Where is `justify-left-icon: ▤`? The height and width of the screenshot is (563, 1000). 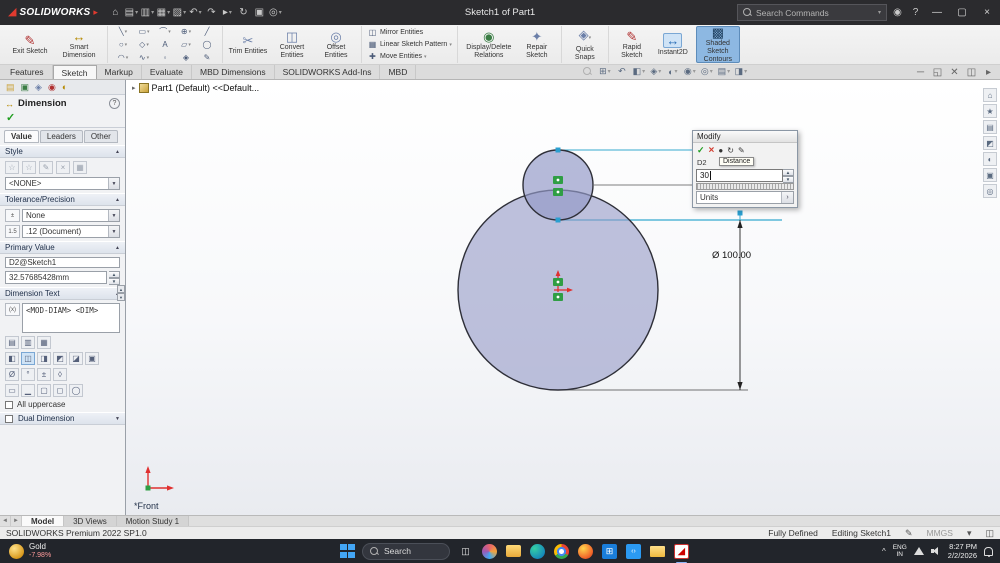
justify-left-icon: ▤ is located at coordinates (12, 342).